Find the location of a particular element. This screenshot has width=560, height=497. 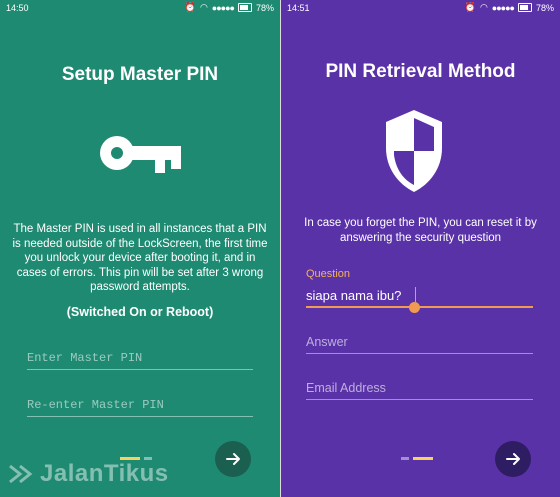

enter-pin-input is located at coordinates (140, 358).